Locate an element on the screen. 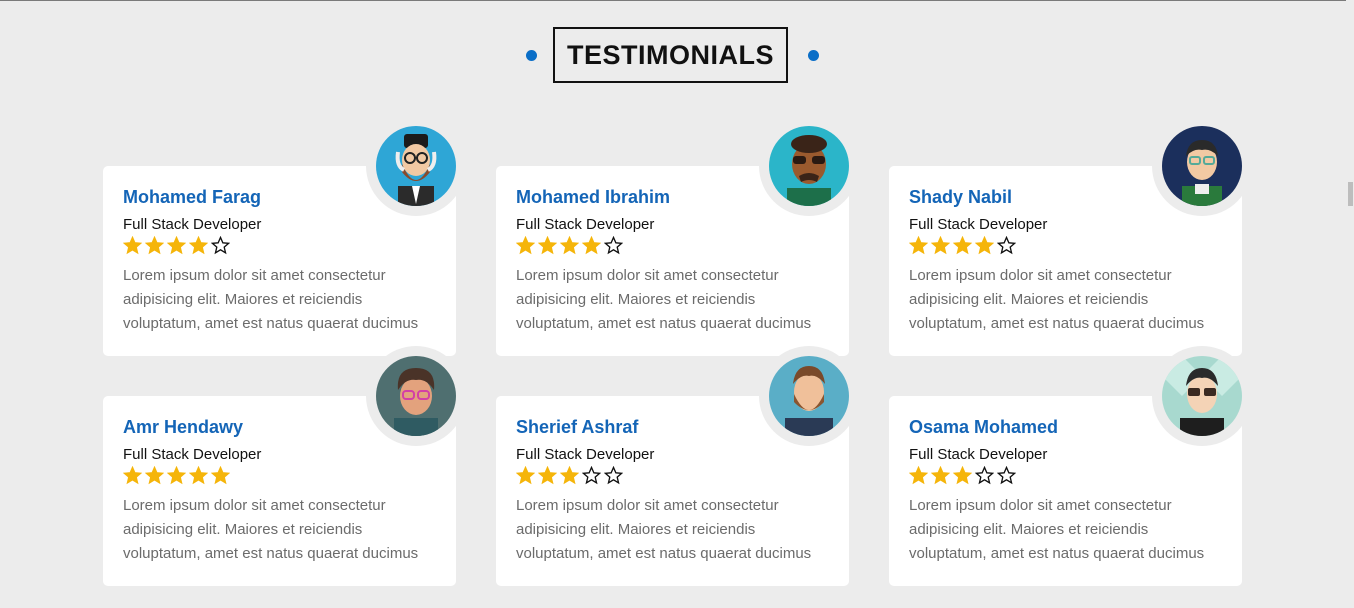 Image resolution: width=1354 pixels, height=608 pixels. avatar-sunglasses-man-icon is located at coordinates (809, 166).